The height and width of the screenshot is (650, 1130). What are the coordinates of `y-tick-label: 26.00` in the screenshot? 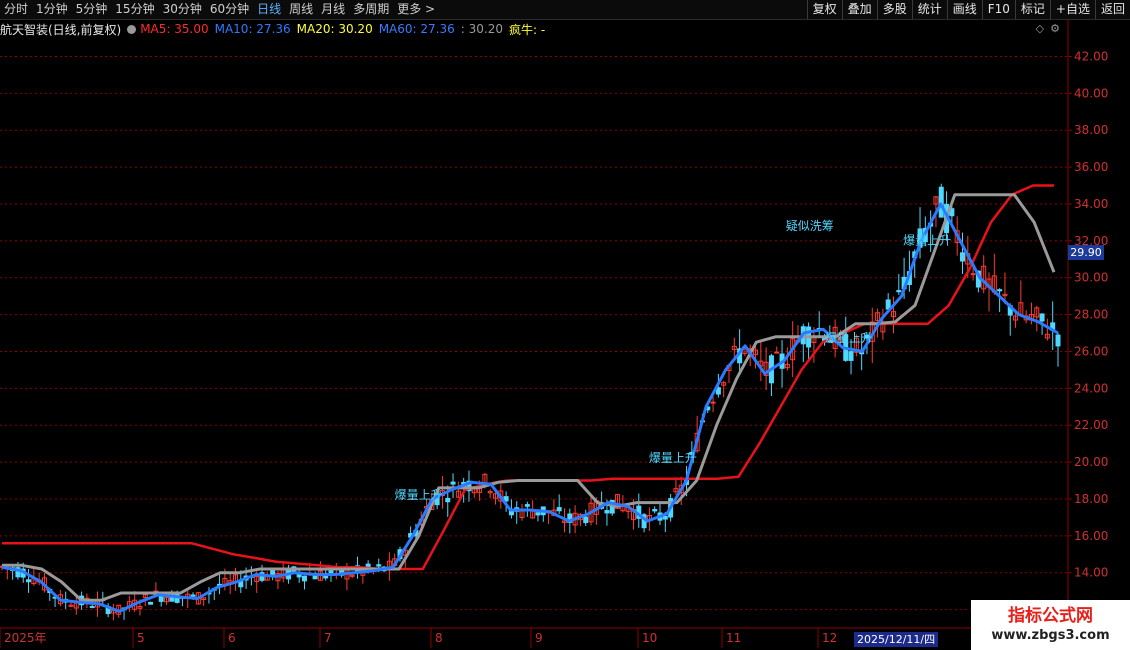 It's located at (1091, 351).